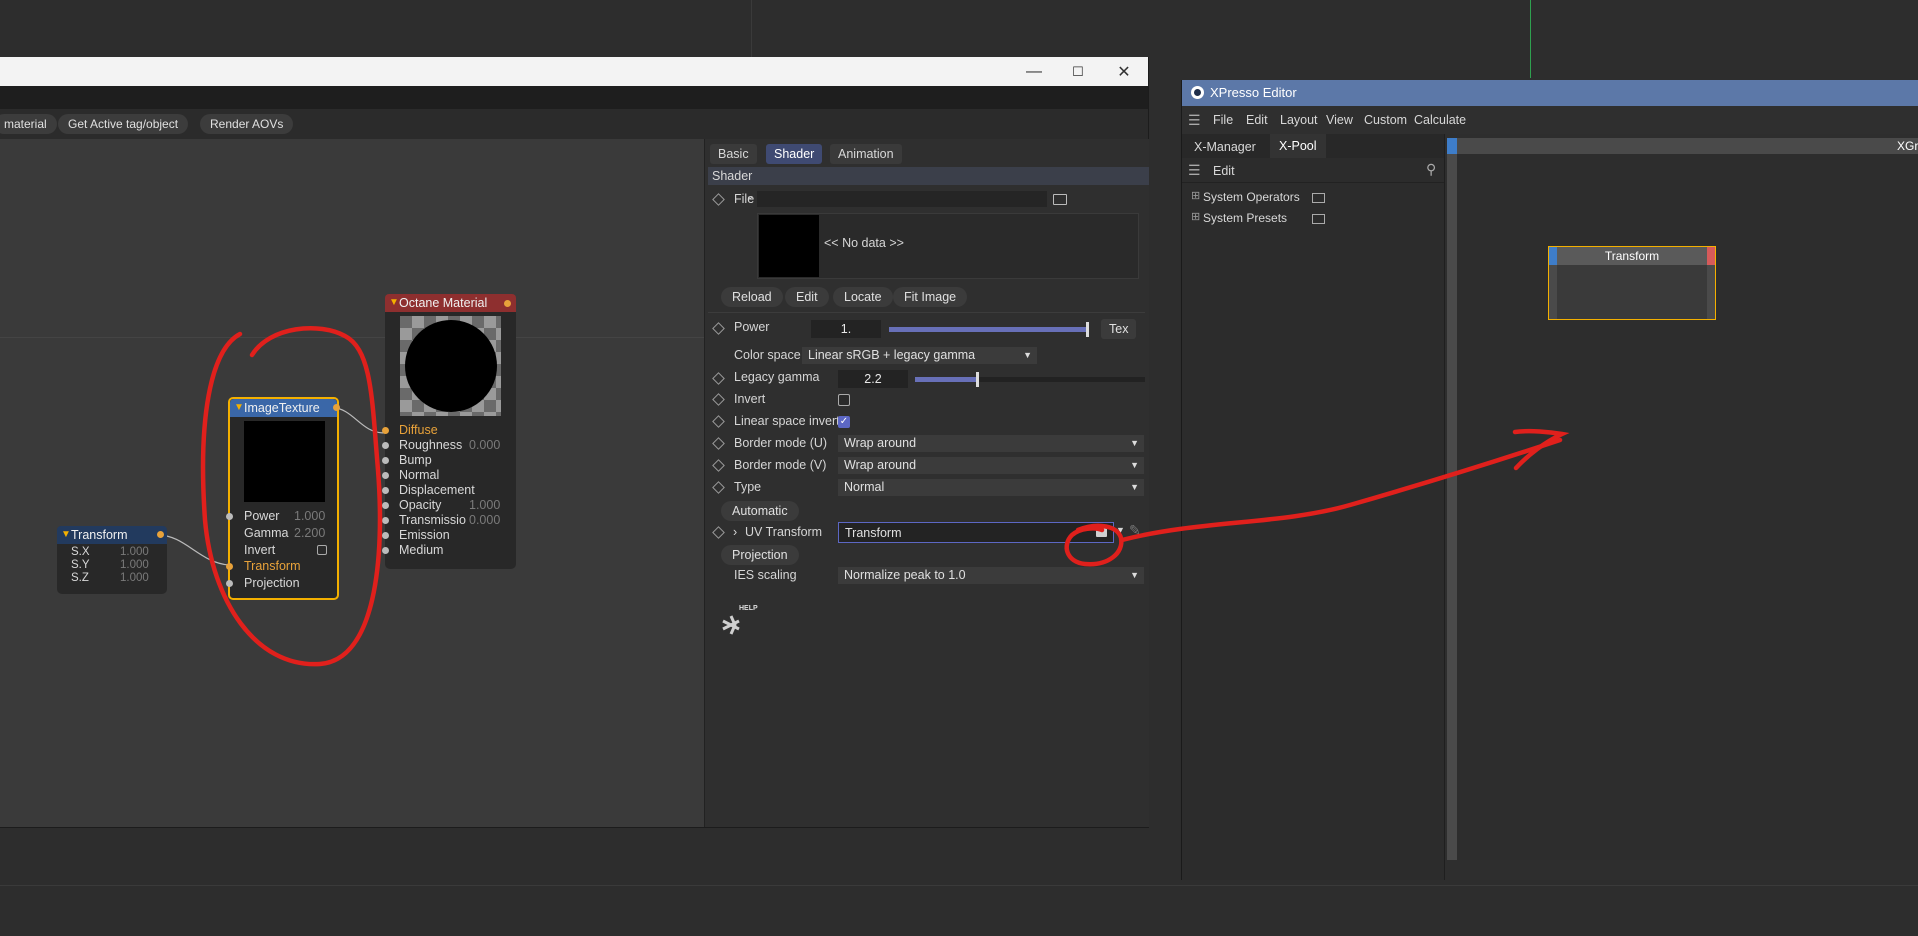  I want to click on image-icon, so click(1101, 532).